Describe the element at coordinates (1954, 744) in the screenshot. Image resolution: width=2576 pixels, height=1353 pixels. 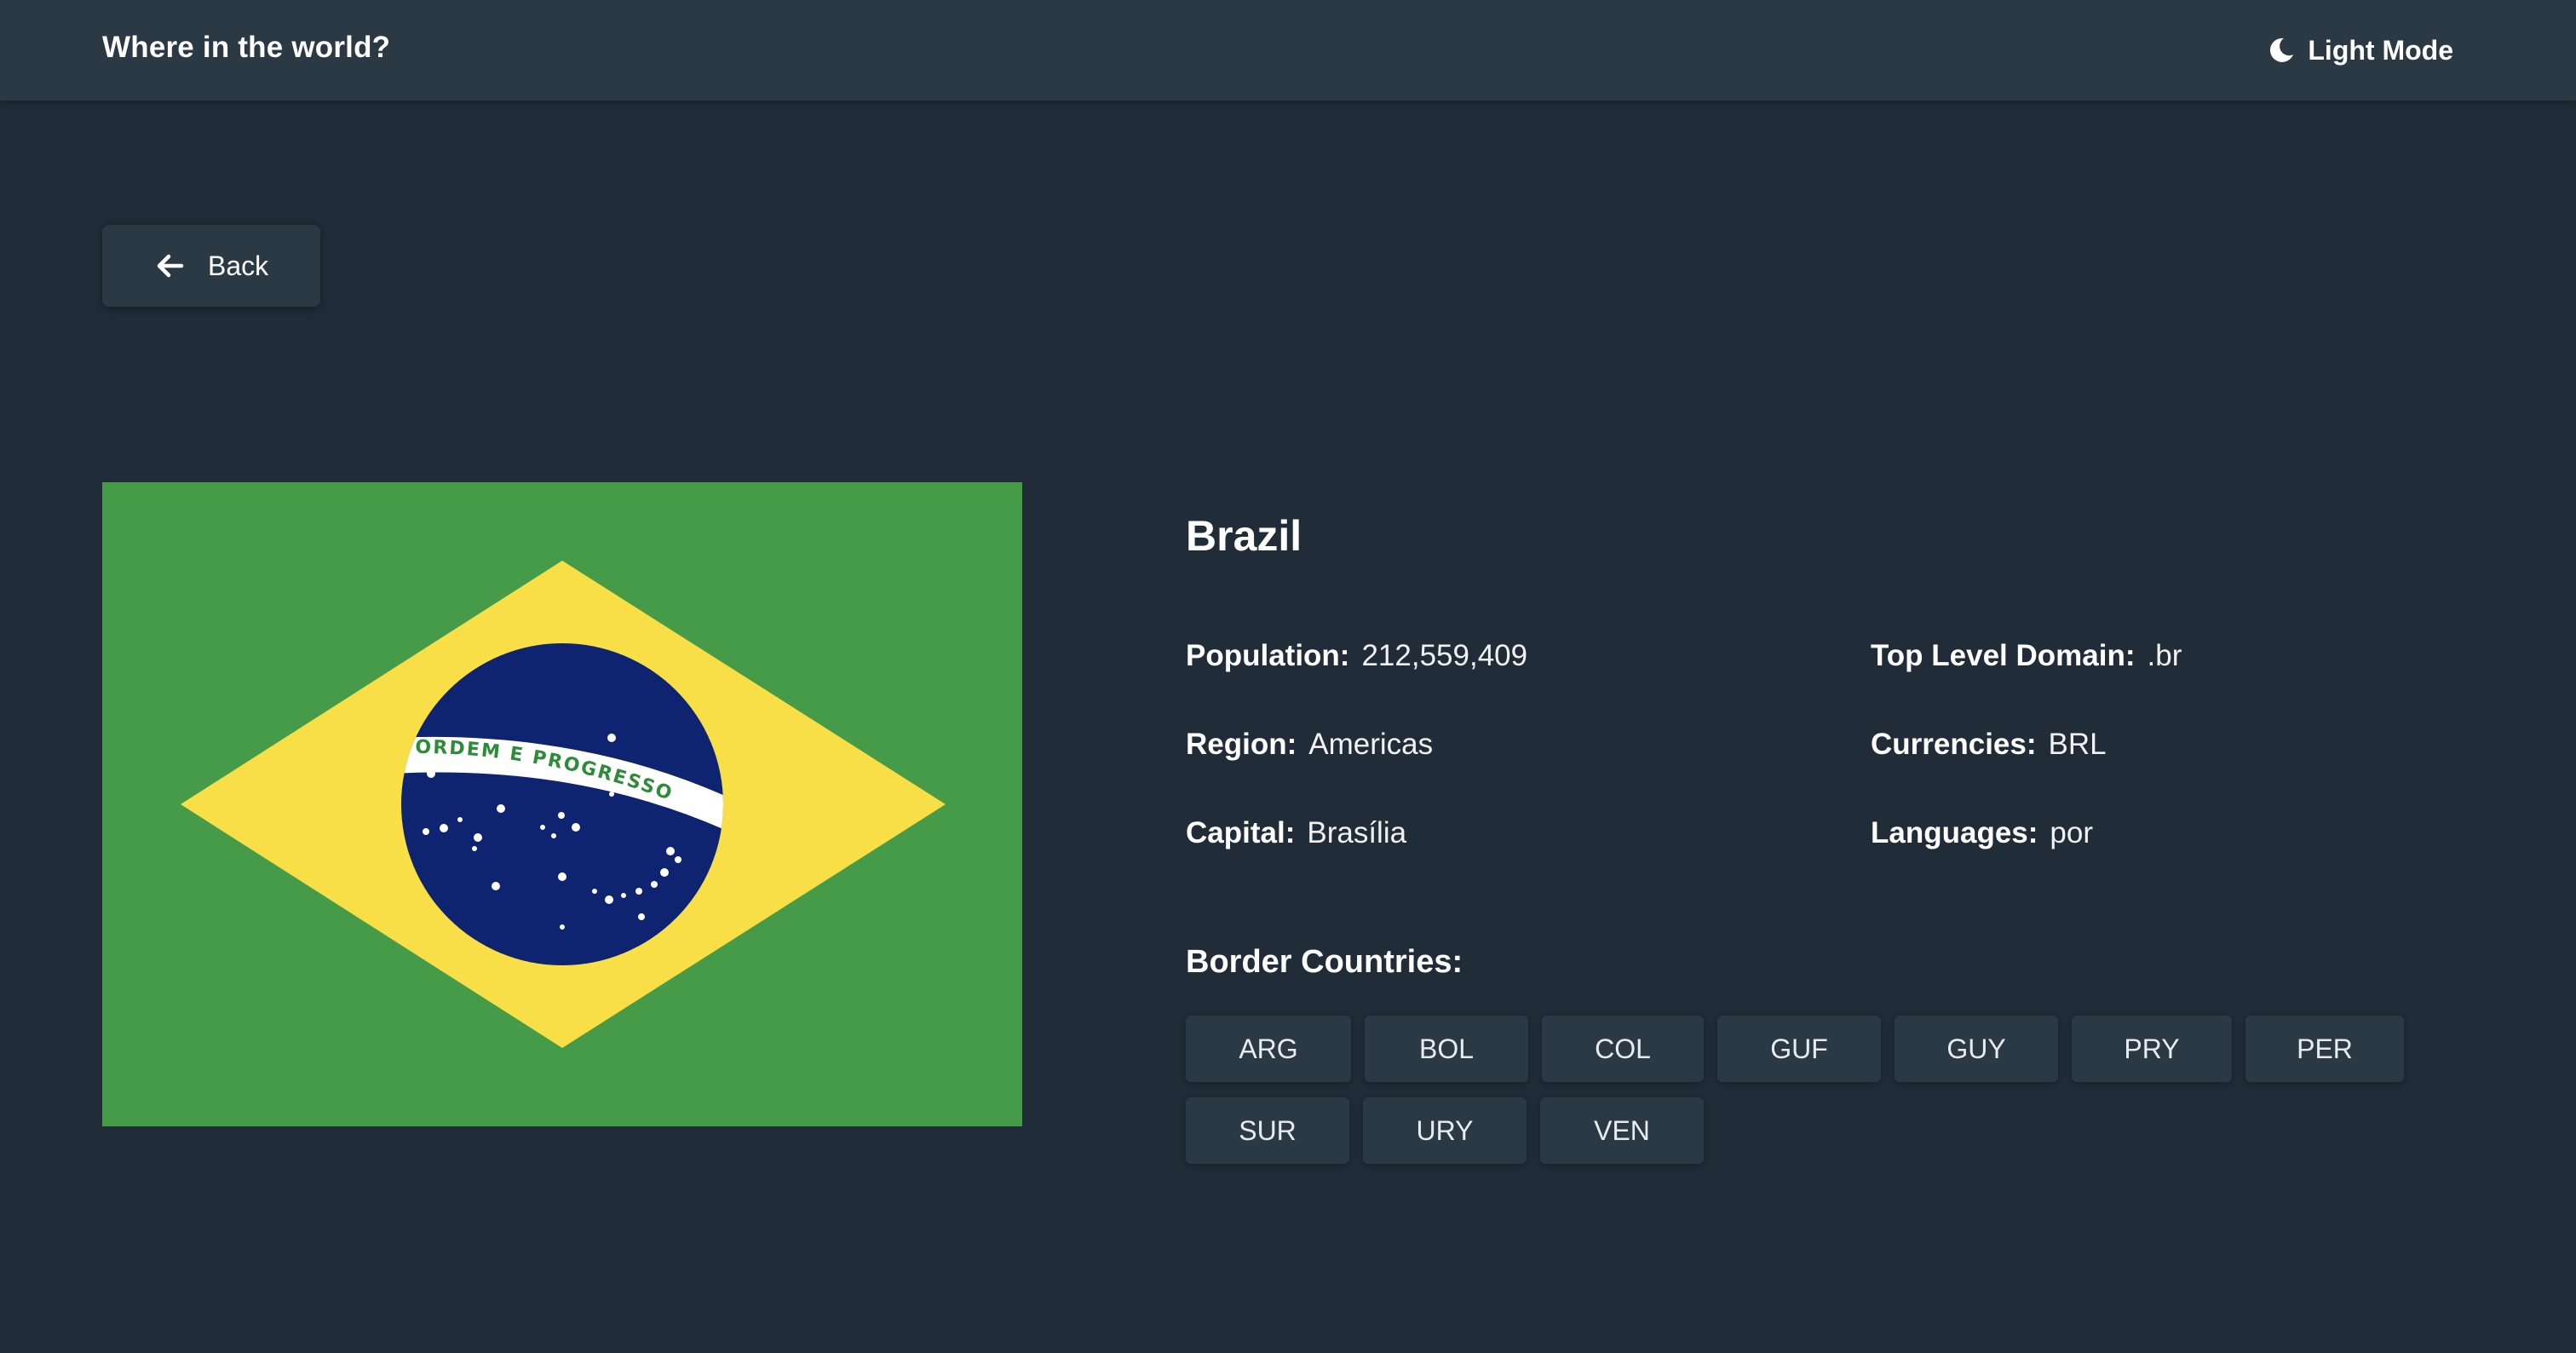
I see `currencies-label: Currencies:` at that location.